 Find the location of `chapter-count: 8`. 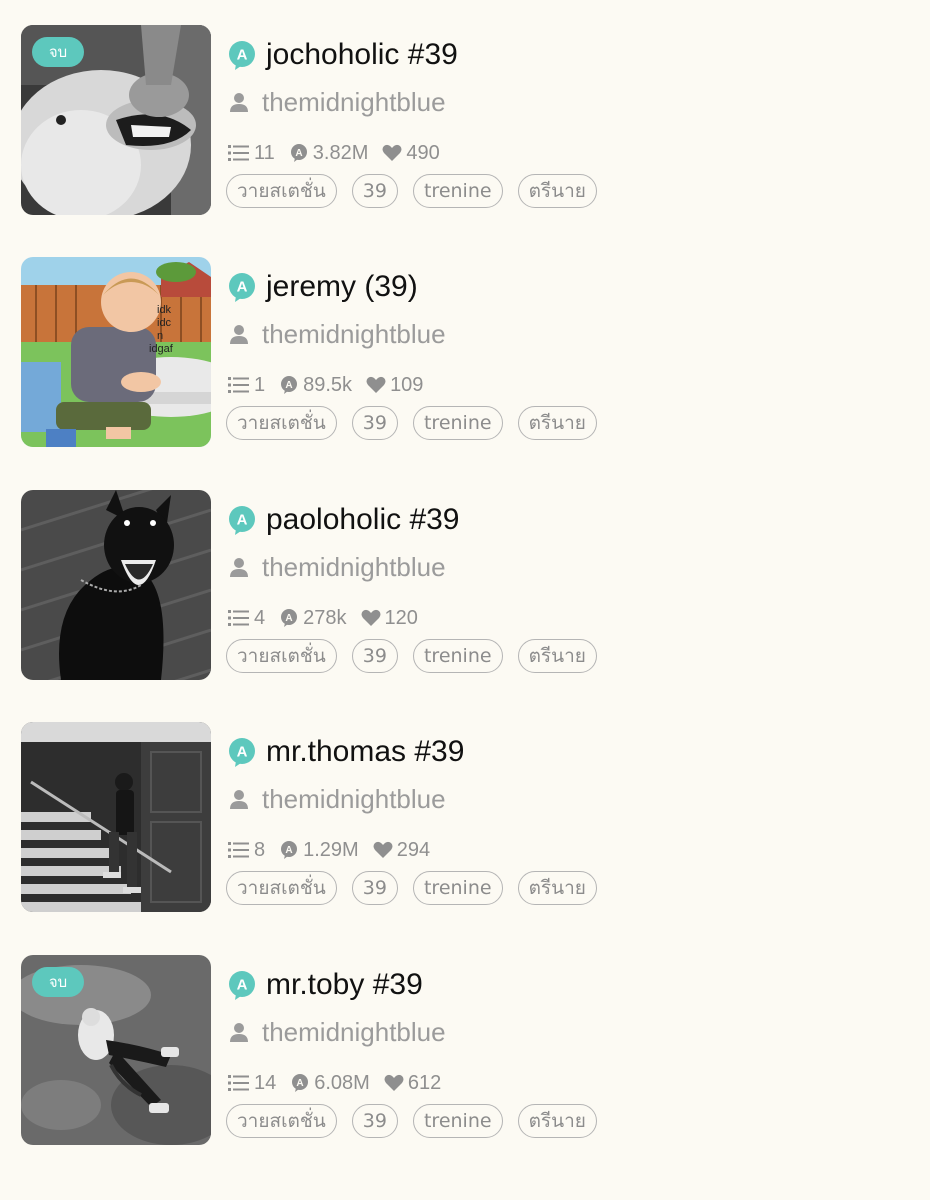

chapter-count: 8 is located at coordinates (246, 850).